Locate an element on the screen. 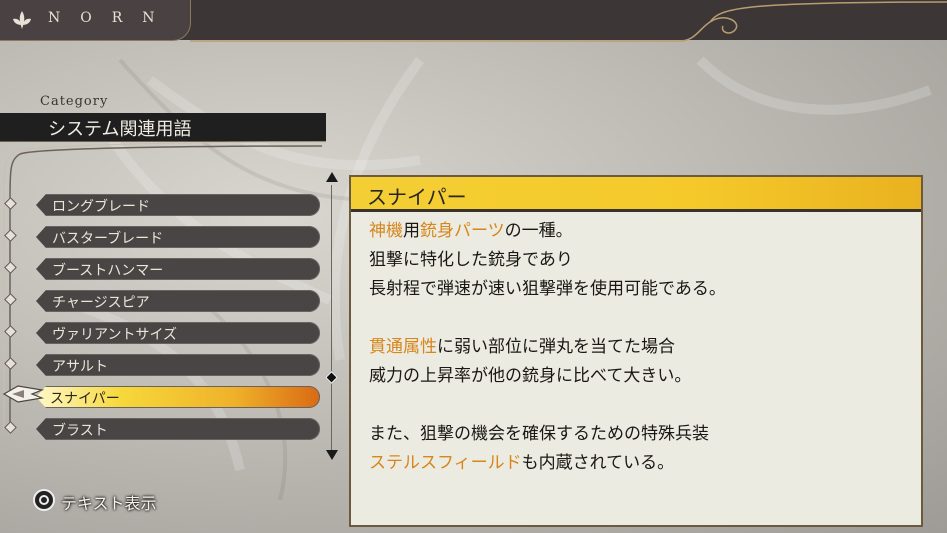 Image resolution: width=947 pixels, height=533 pixels. detail-line: 神機用銃身パーツの一種。 is located at coordinates (639, 231).